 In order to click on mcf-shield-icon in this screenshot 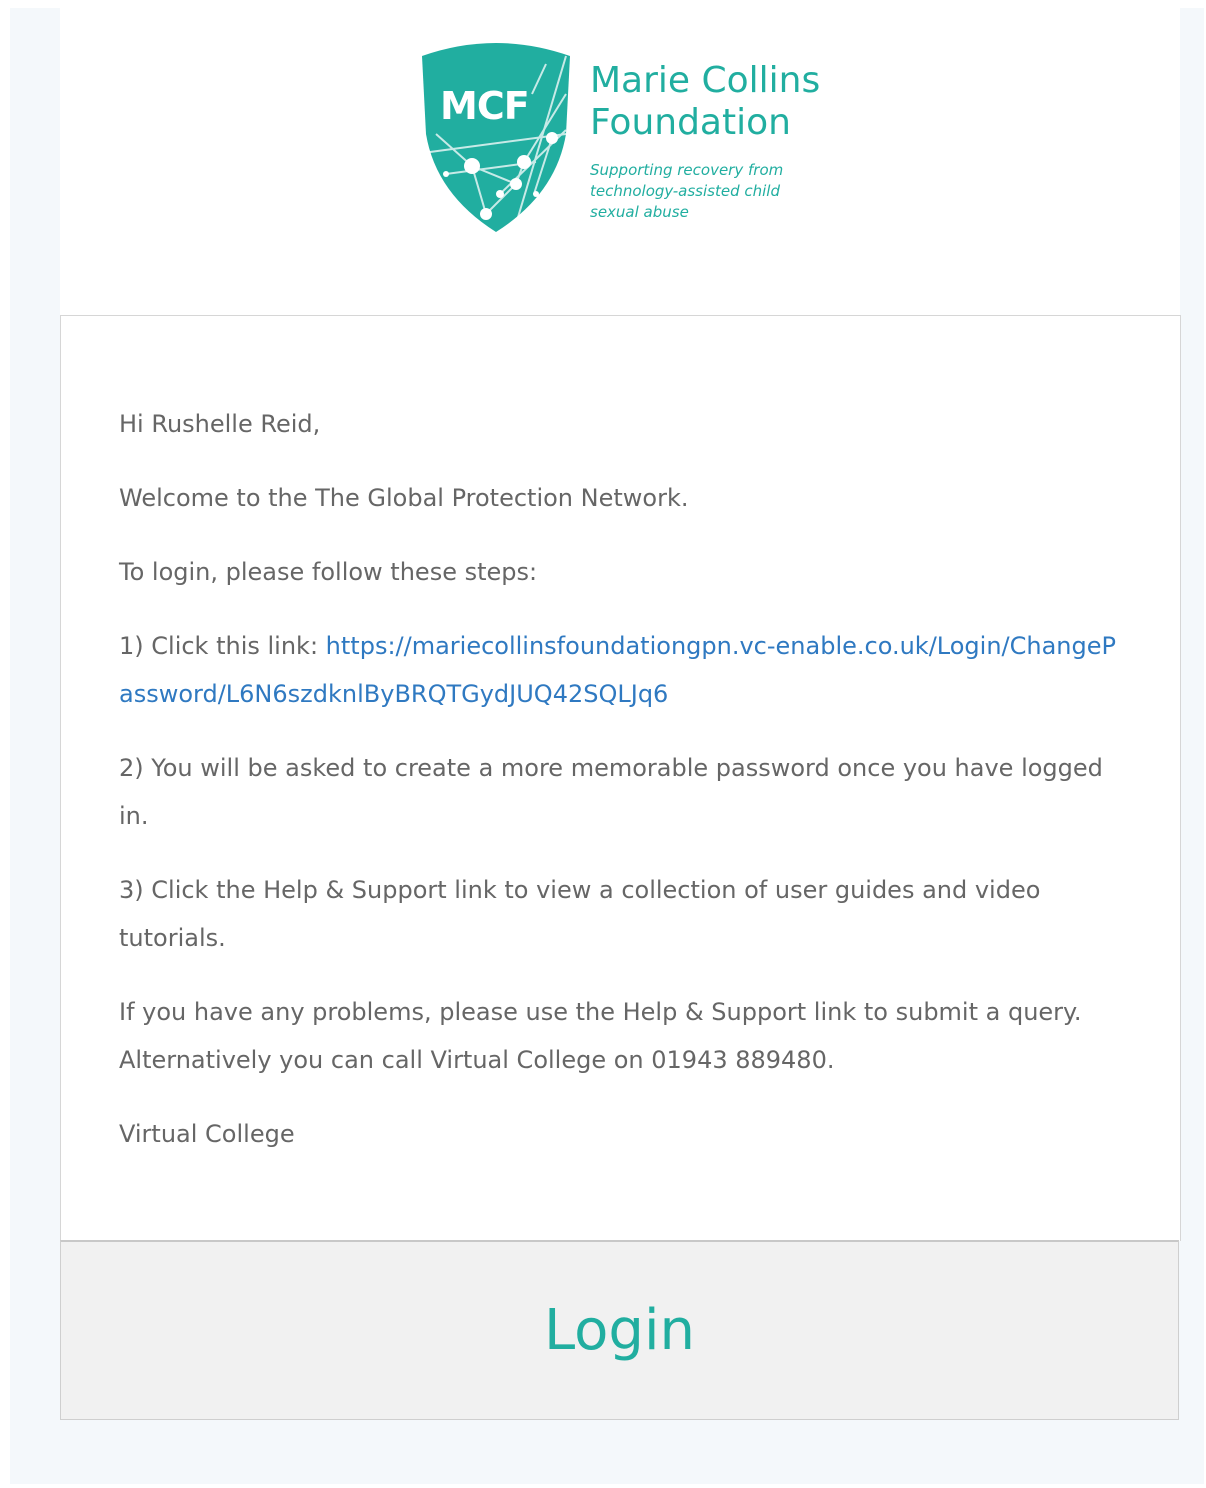, I will do `click(496, 137)`.